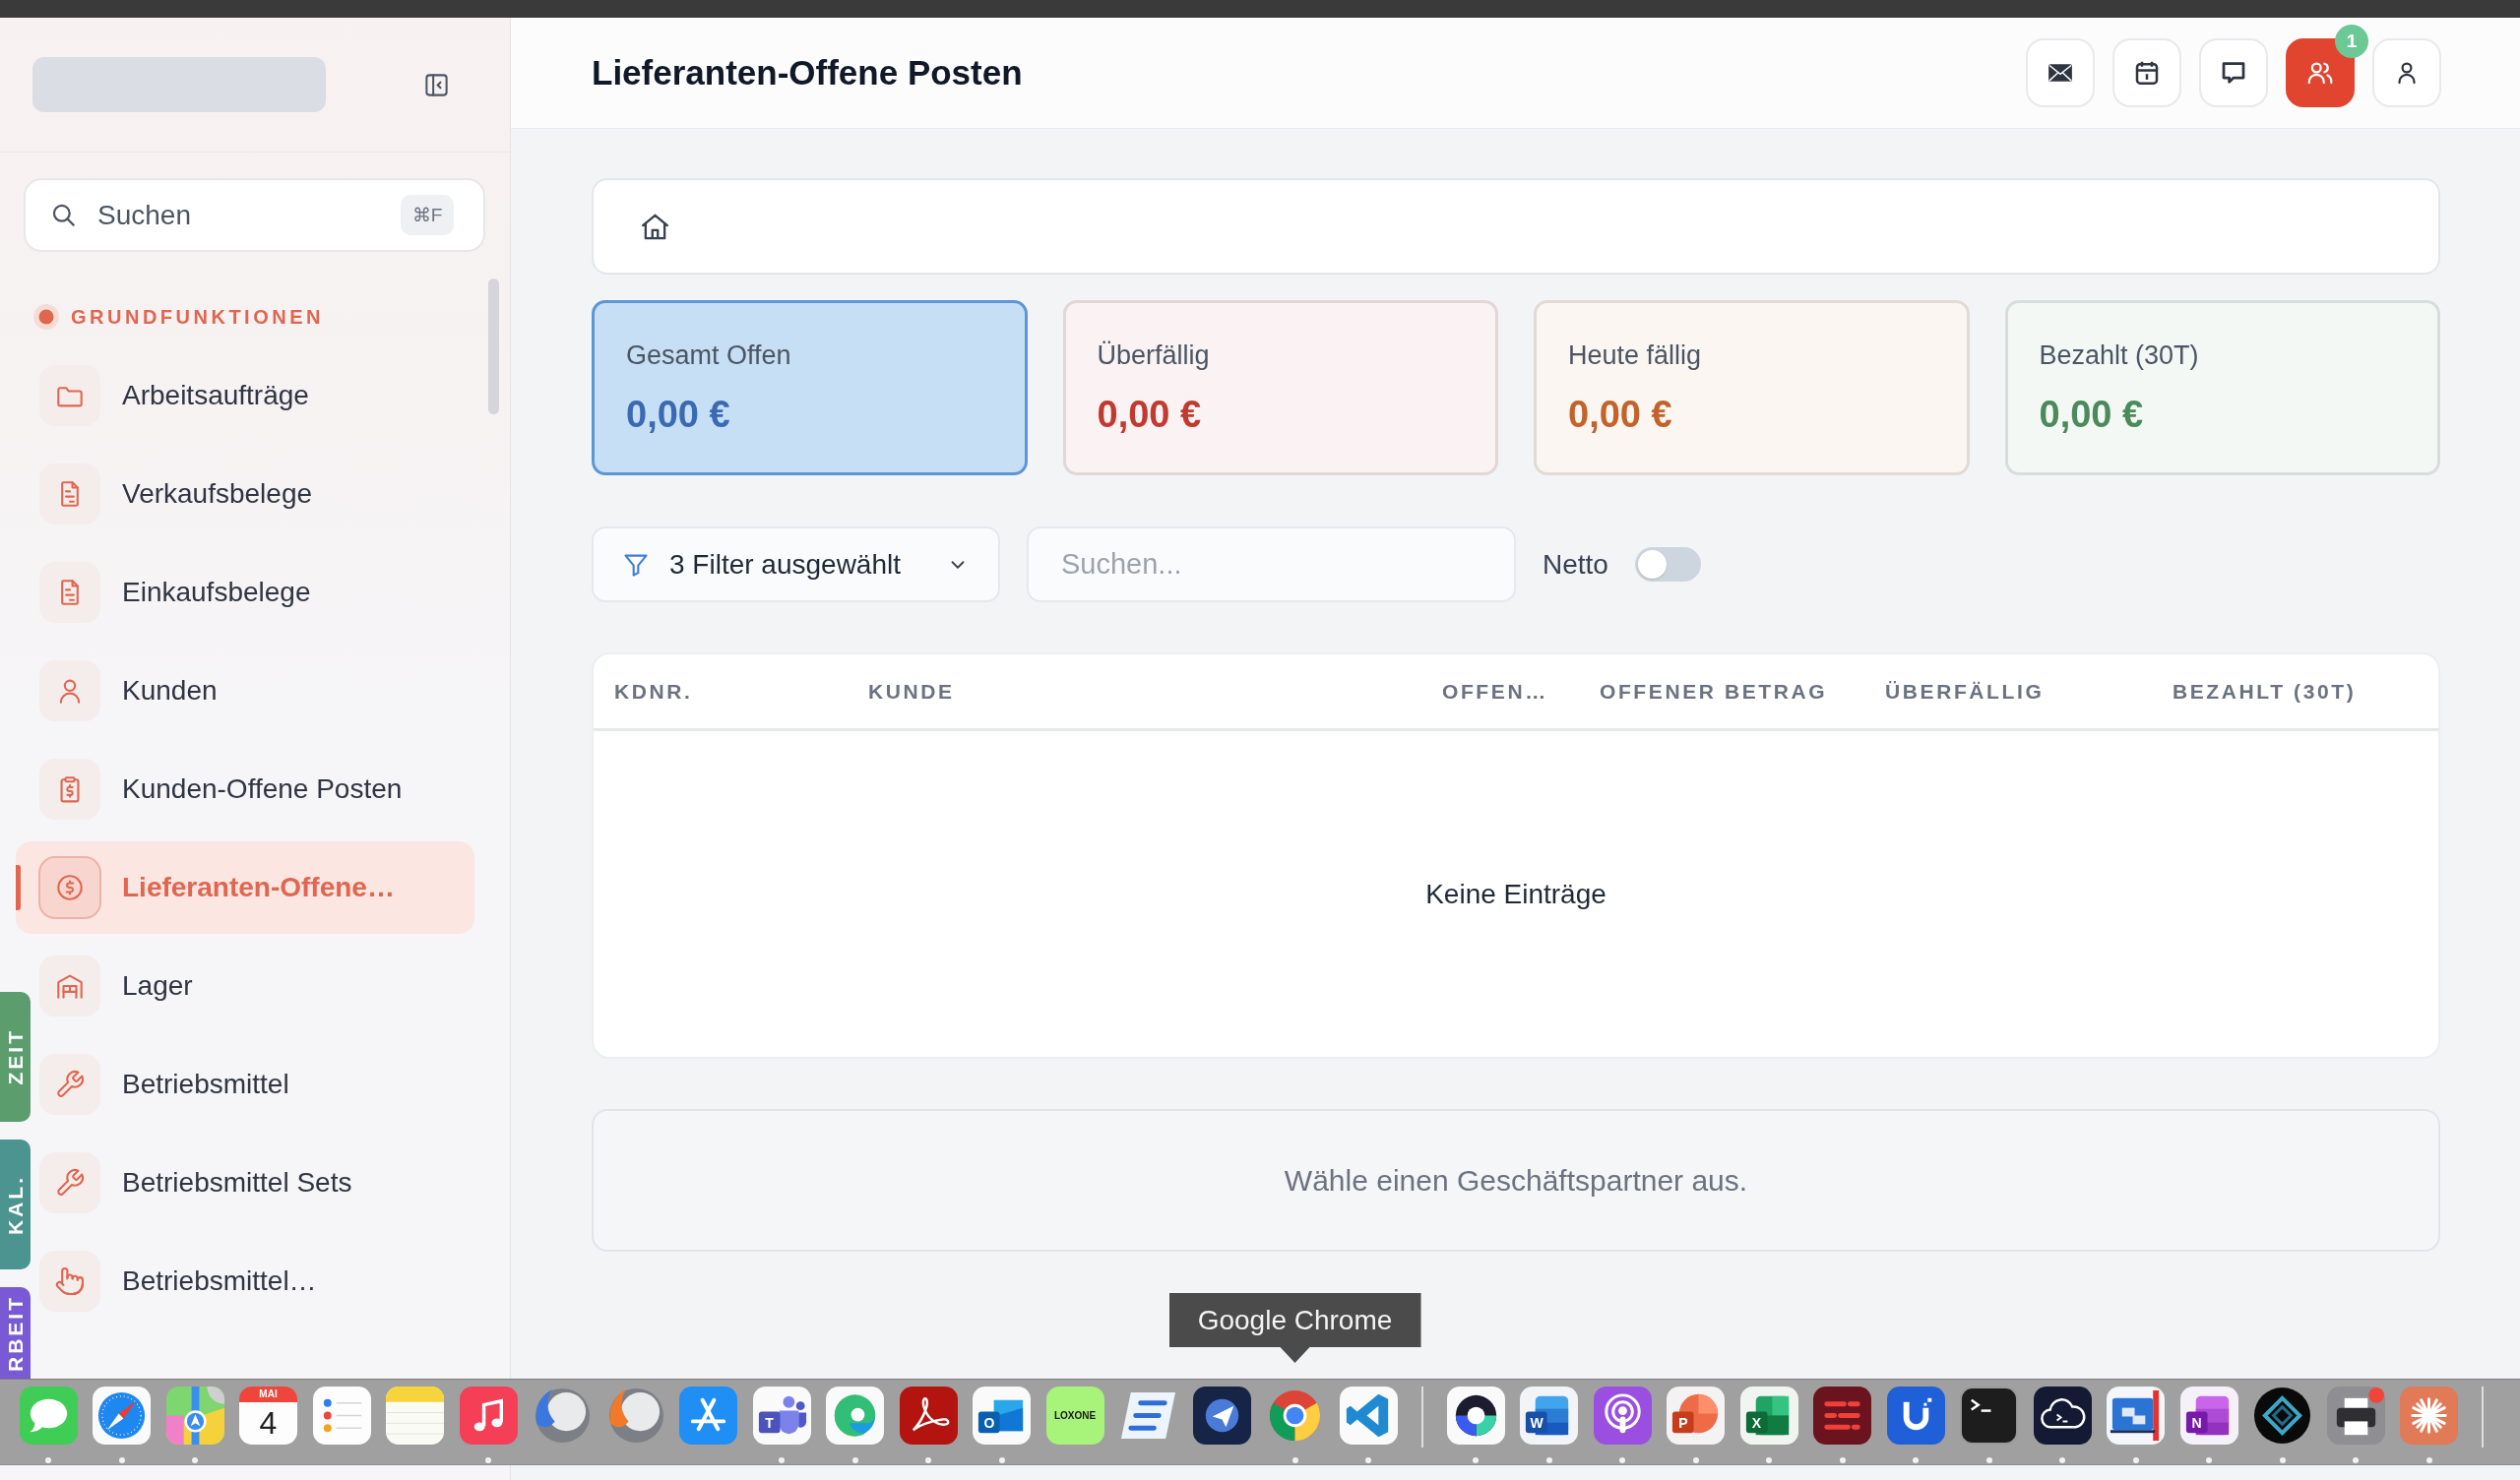 The width and height of the screenshot is (2520, 1480). What do you see at coordinates (69, 395) in the screenshot?
I see `folder-icon` at bounding box center [69, 395].